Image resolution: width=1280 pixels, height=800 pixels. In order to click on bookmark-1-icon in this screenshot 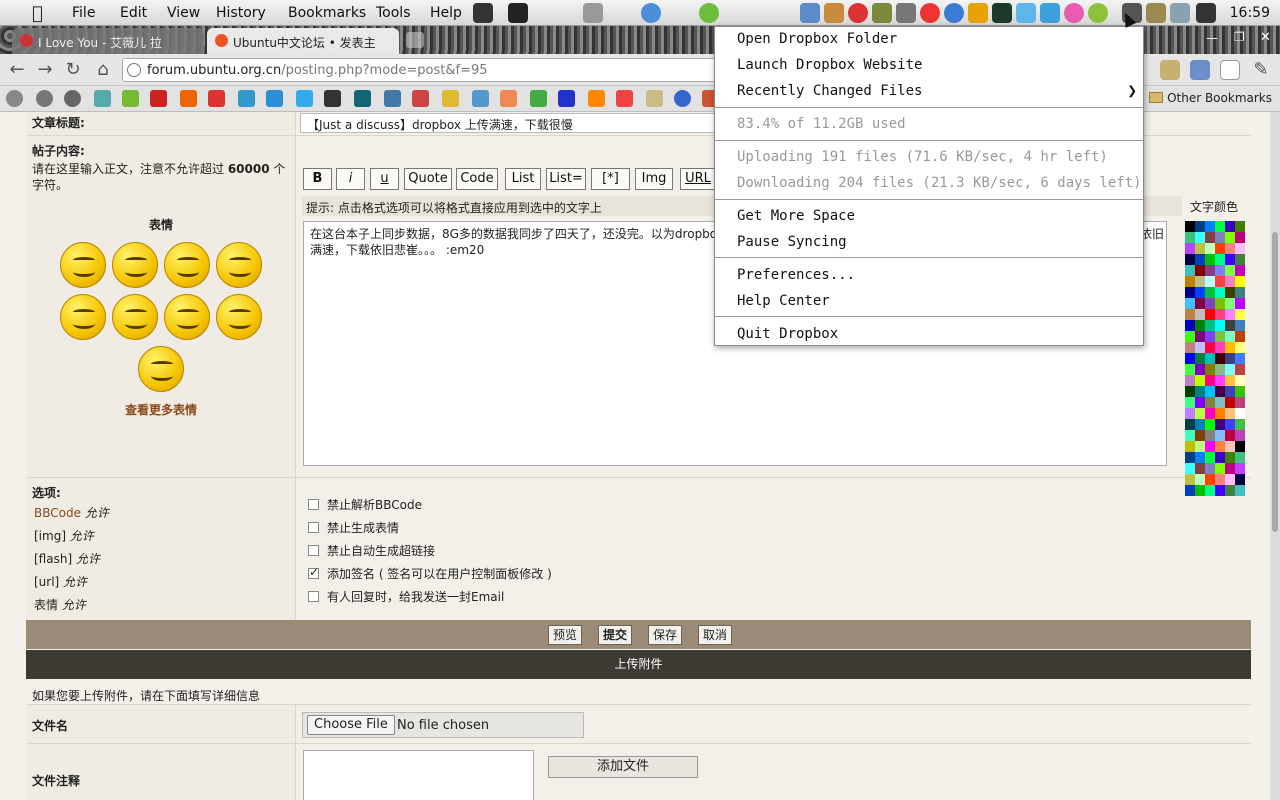, I will do `click(14, 98)`.